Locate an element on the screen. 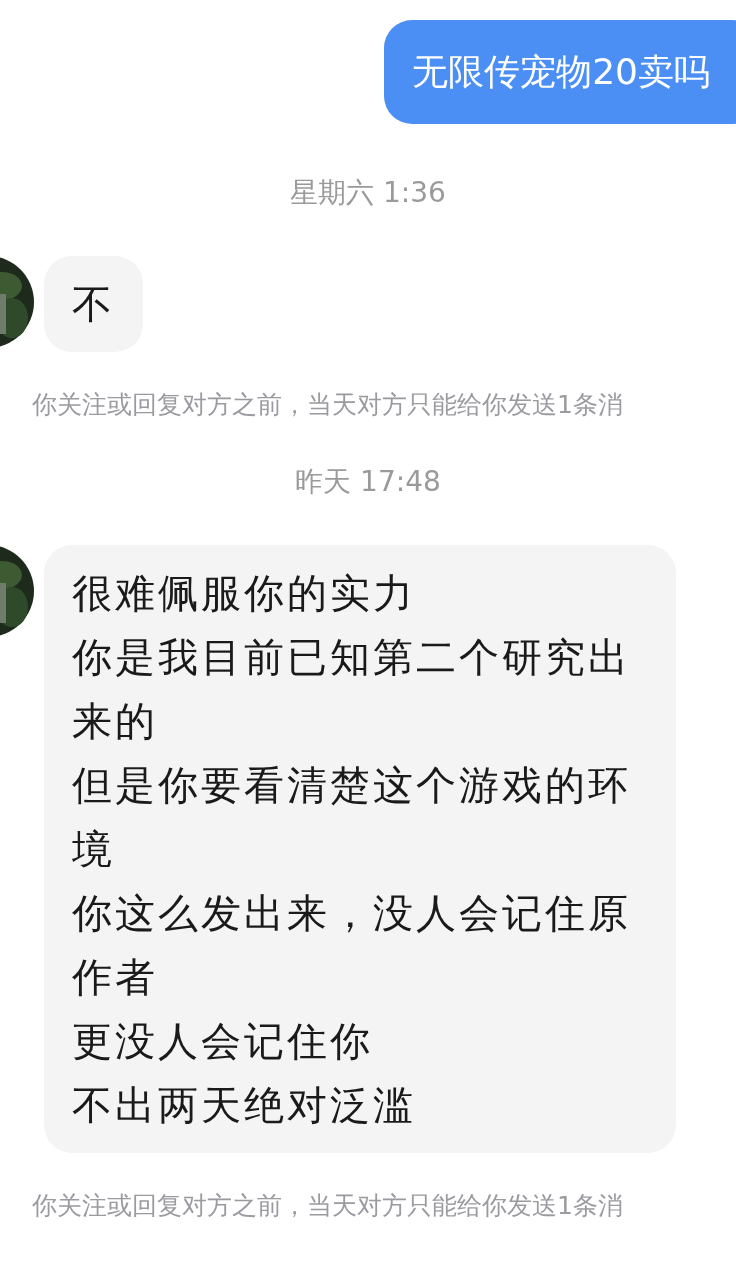 This screenshot has width=736, height=1287. received-message-bubble: 不 is located at coordinates (93, 304).